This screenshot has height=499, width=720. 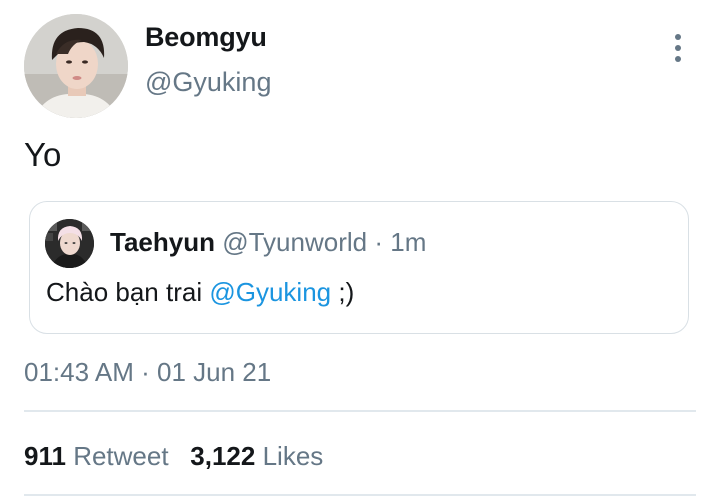 What do you see at coordinates (162, 242) in the screenshot?
I see `quoted-display-name: Taehyun` at bounding box center [162, 242].